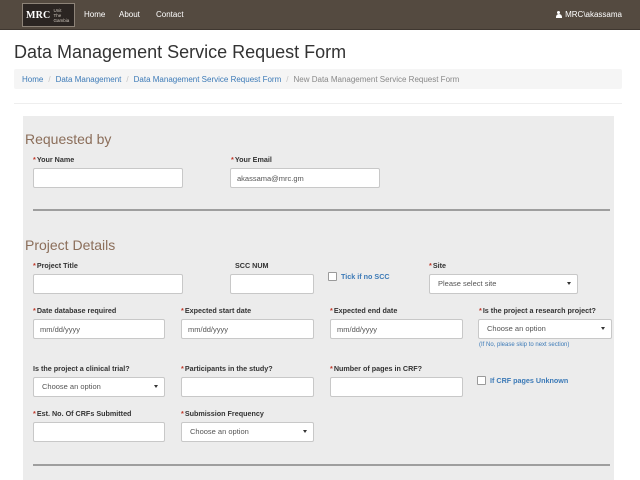 The height and width of the screenshot is (480, 640). What do you see at coordinates (61, 15) in the screenshot?
I see `logo-subtext: Unit The Gambia` at bounding box center [61, 15].